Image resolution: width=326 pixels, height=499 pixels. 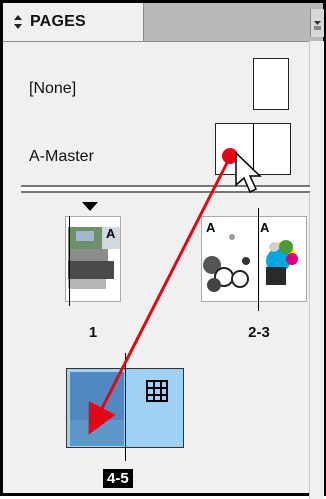 I want to click on master-none-thumbnail, so click(x=271, y=84).